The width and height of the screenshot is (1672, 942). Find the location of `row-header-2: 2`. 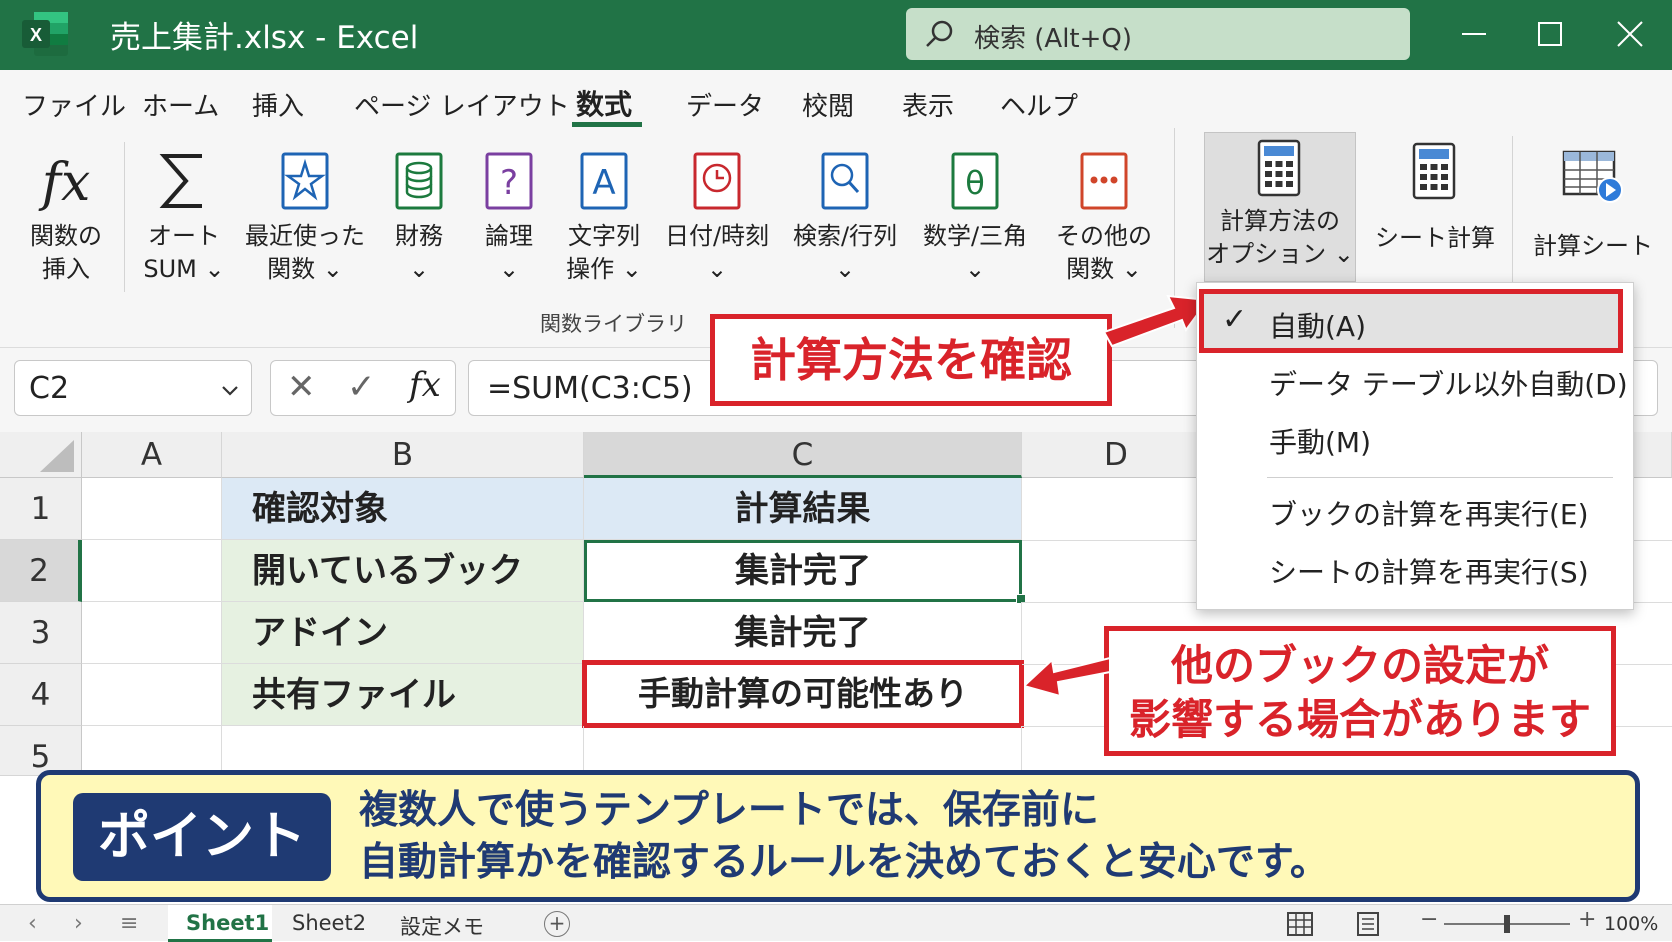

row-header-2: 2 is located at coordinates (41, 571).